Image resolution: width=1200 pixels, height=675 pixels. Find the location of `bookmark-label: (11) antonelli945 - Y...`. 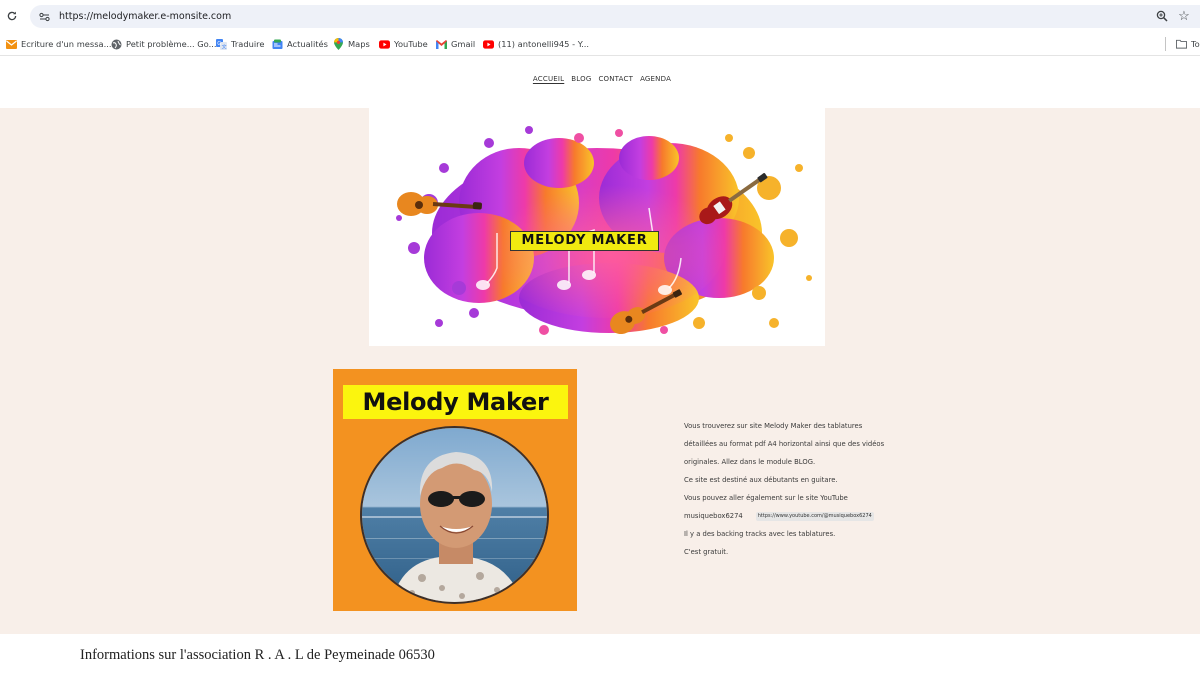

bookmark-label: (11) antonelli945 - Y... is located at coordinates (544, 44).